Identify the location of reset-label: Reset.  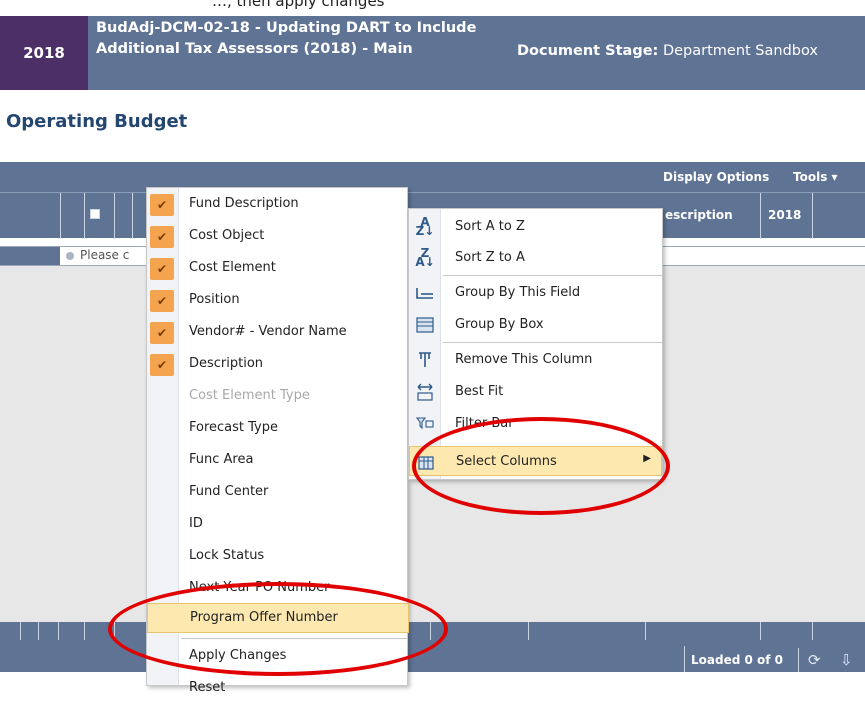
(207, 687).